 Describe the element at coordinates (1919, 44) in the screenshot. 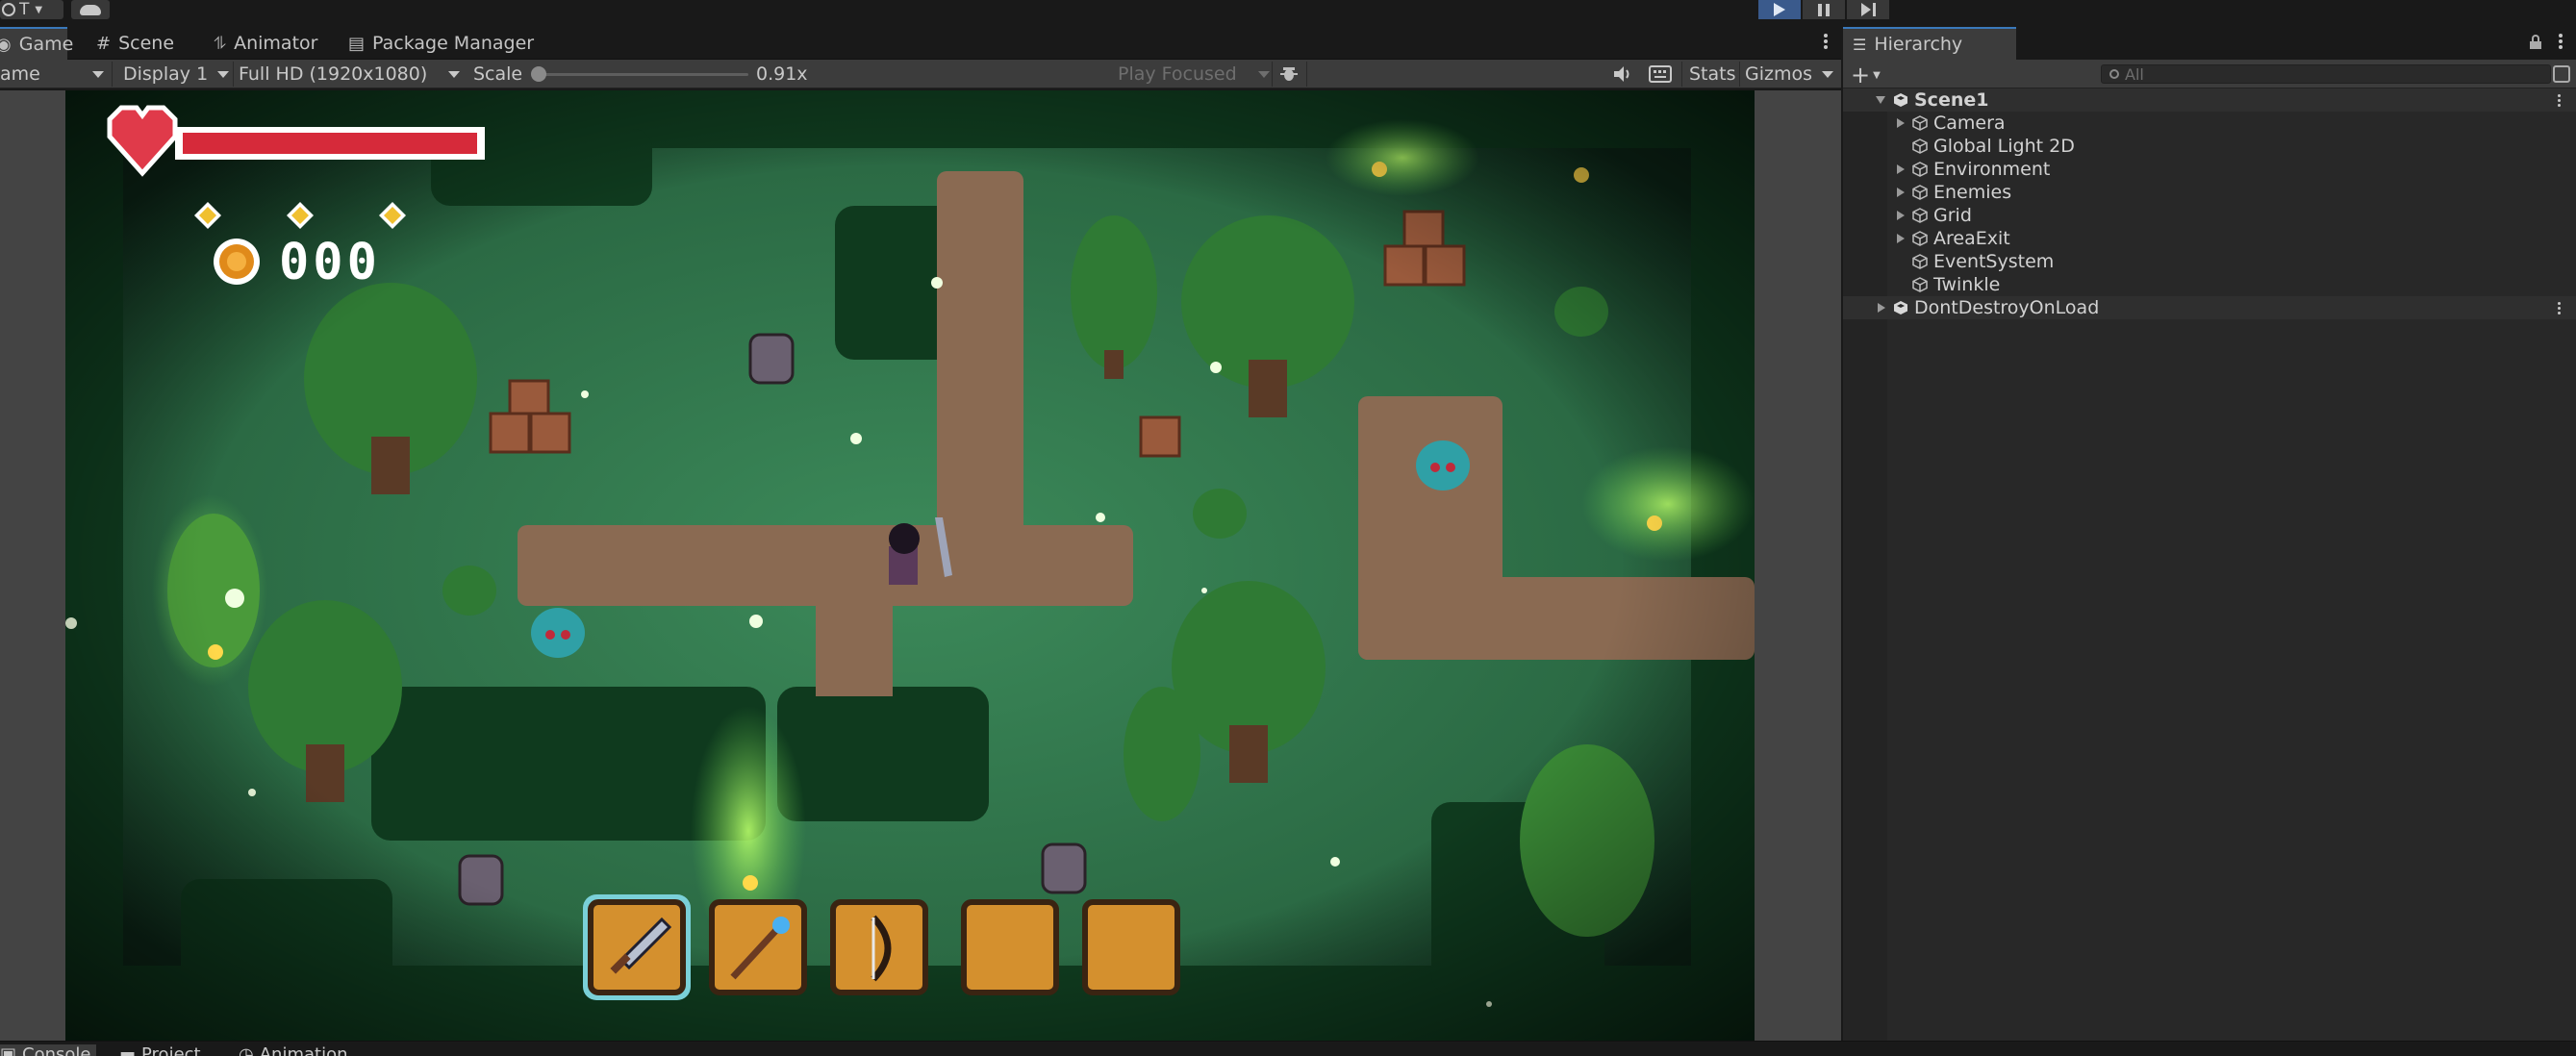

I see `tab-hierarchy-label: Hierarchy` at that location.